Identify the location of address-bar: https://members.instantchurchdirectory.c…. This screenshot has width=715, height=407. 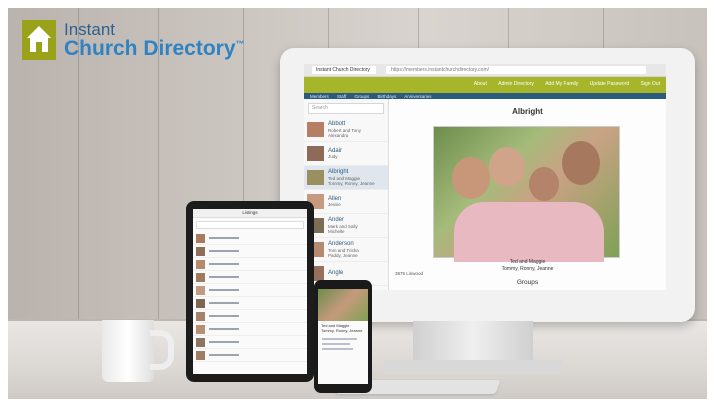
(516, 70).